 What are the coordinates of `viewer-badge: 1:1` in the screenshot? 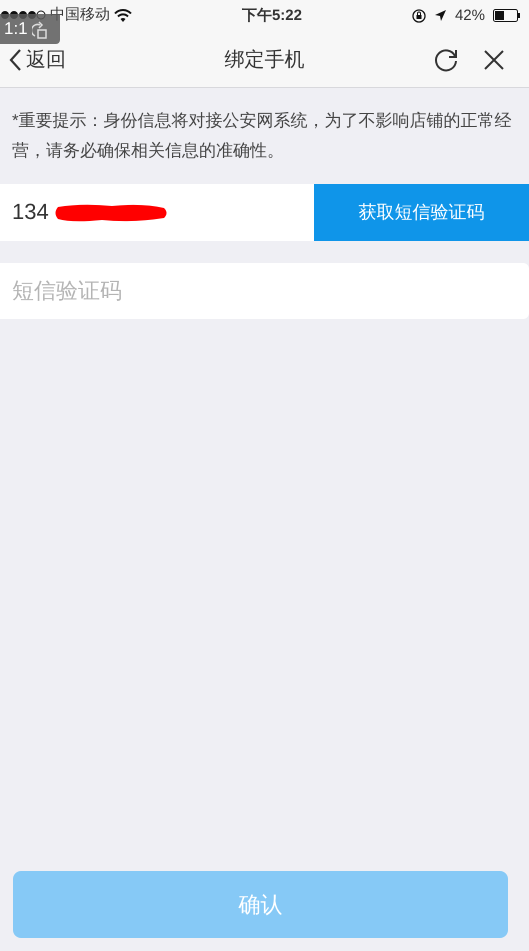 It's located at (30, 29).